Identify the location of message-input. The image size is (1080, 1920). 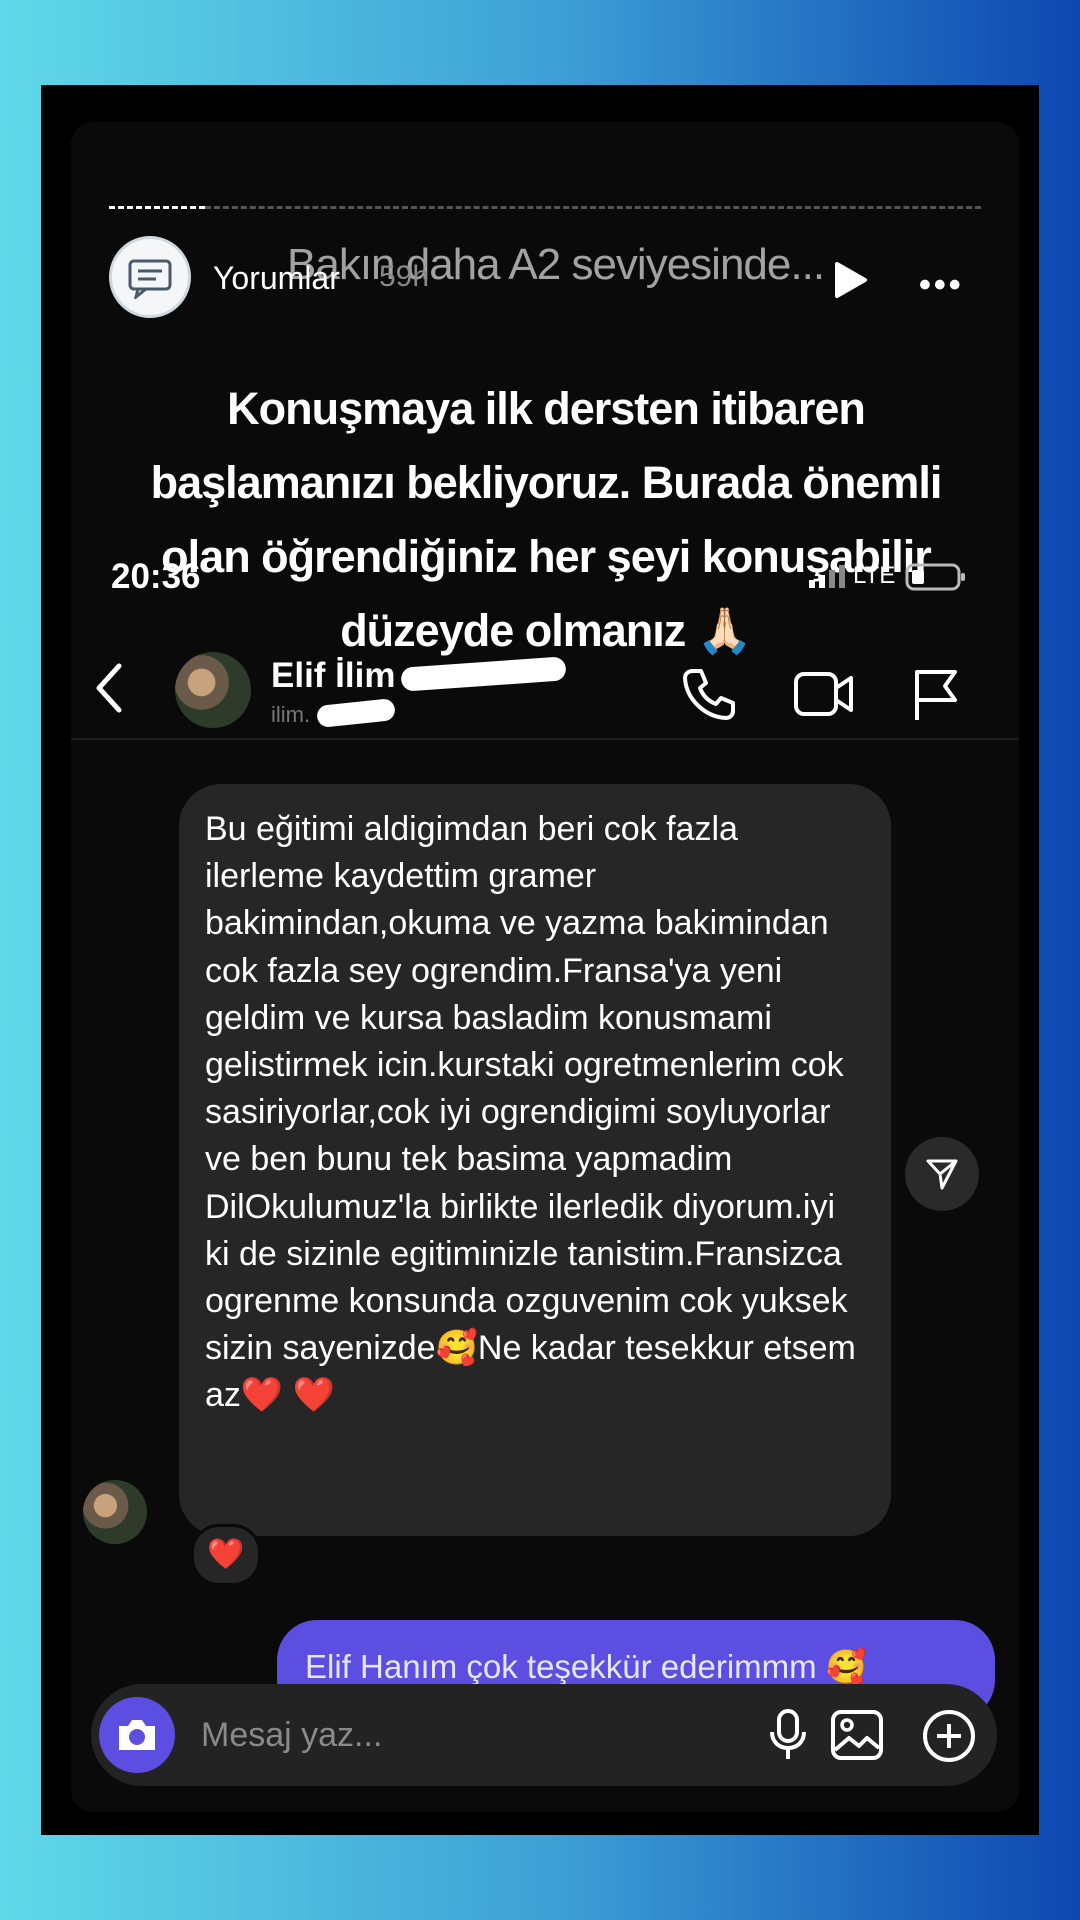
(441, 1735).